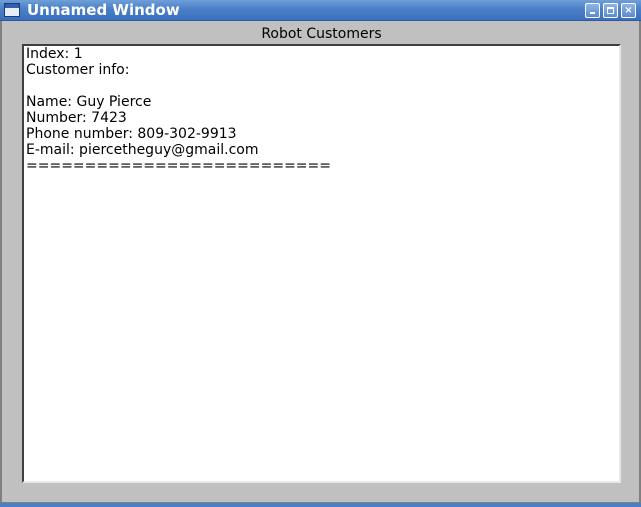  Describe the element at coordinates (131, 134) in the screenshot. I see `text-line-phone: Phone number: 809-302-9913` at that location.